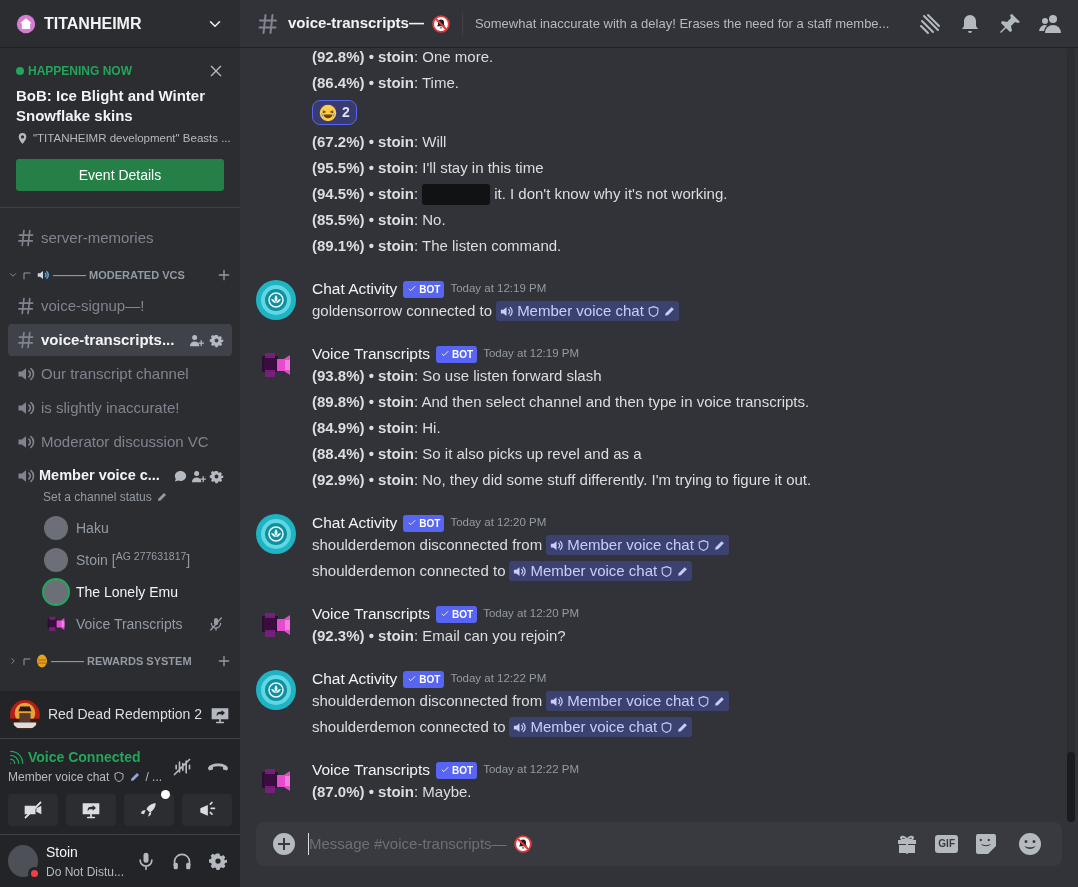 This screenshot has width=1078, height=887. What do you see at coordinates (120, 560) in the screenshot?
I see `voice-member: Stoin [$^{AG 277631817}$]` at bounding box center [120, 560].